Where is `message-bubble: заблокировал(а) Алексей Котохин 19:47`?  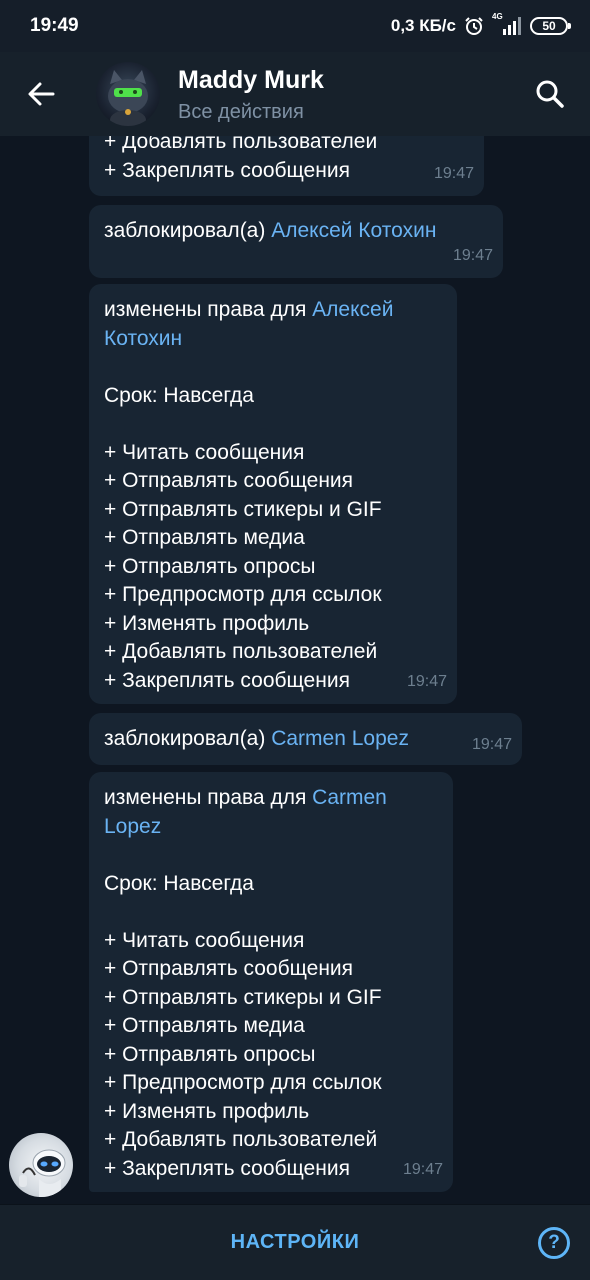
message-bubble: заблокировал(а) Алексей Котохин 19:47 is located at coordinates (296, 241).